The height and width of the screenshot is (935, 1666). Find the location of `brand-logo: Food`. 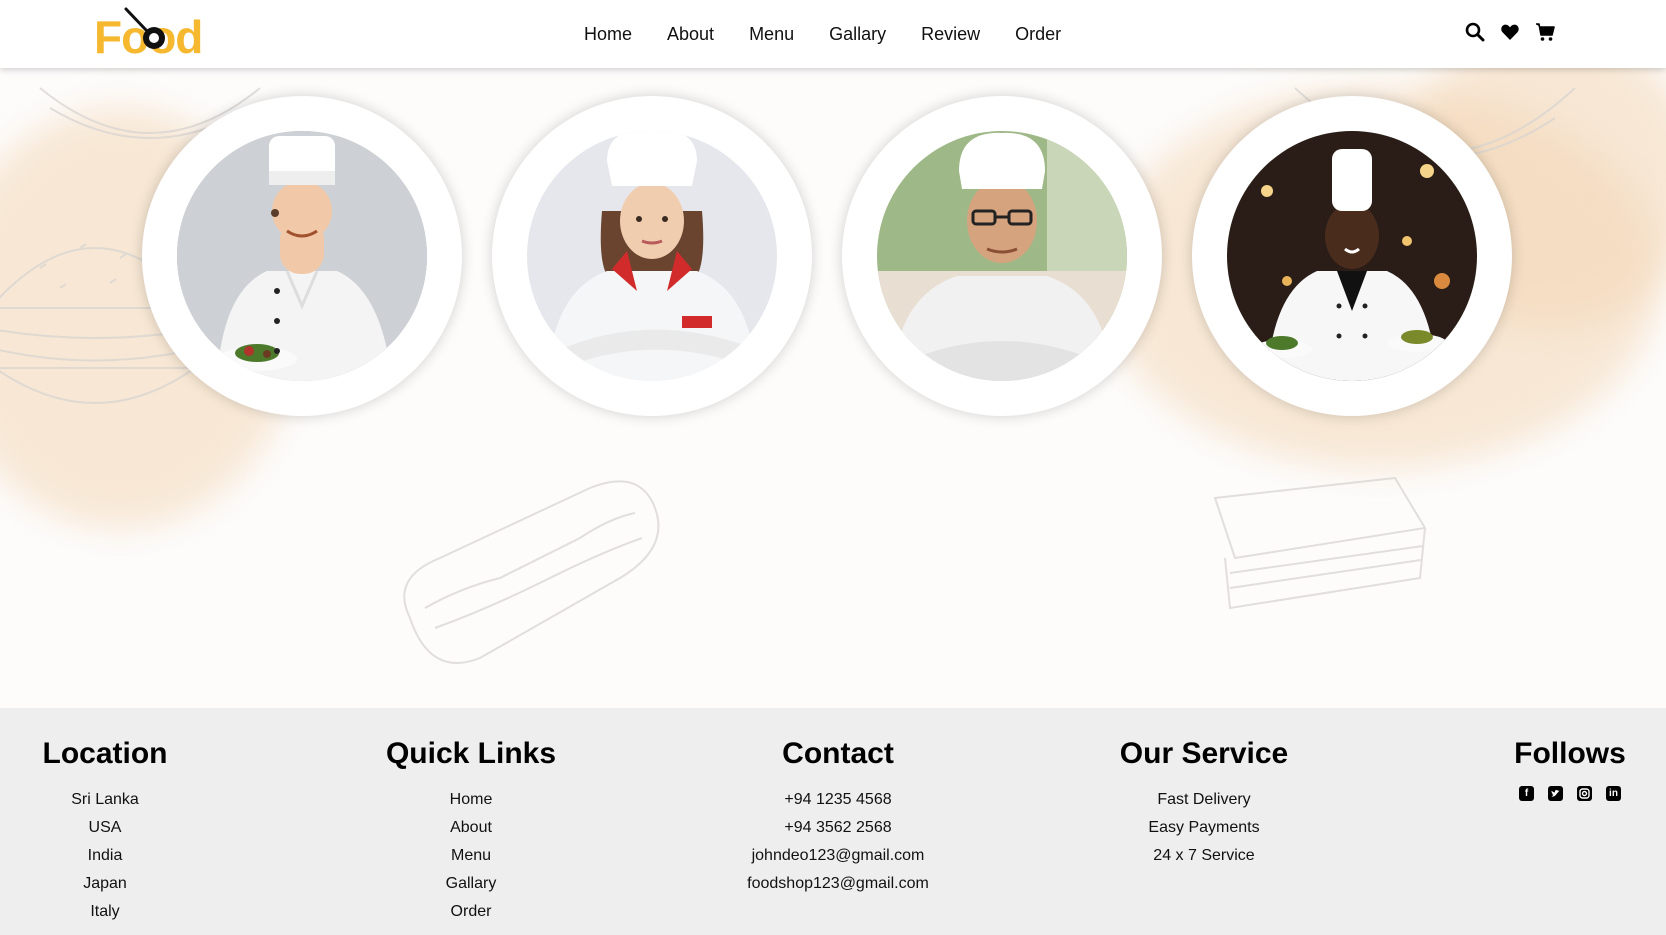

brand-logo: Food is located at coordinates (149, 34).